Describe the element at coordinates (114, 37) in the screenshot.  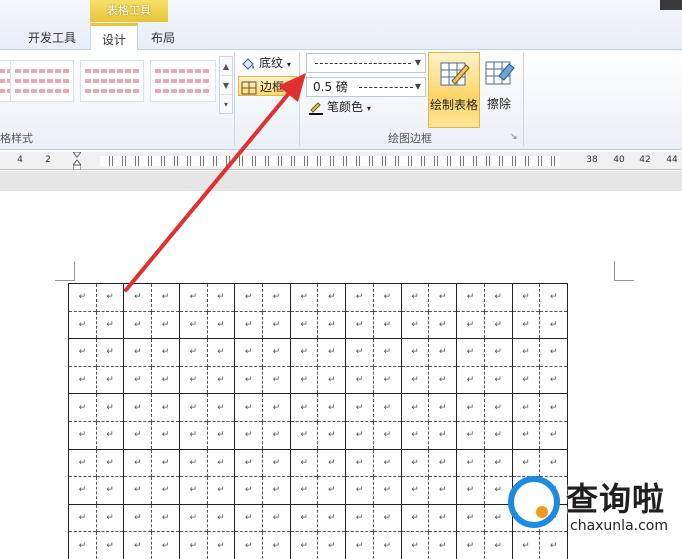
I see `tab-design: 设计` at that location.